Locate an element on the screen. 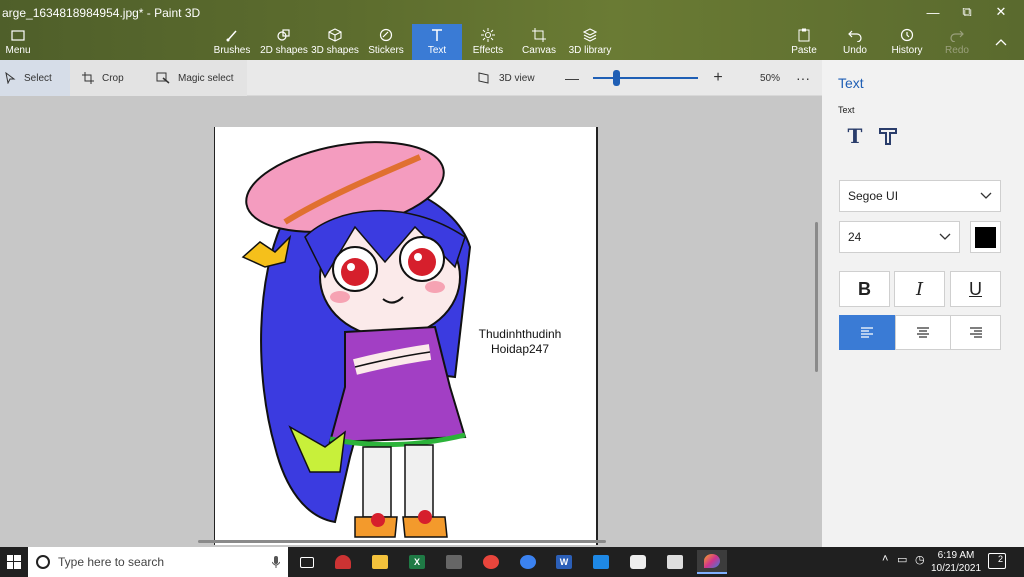  battery-icon: ▭ is located at coordinates (902, 559).